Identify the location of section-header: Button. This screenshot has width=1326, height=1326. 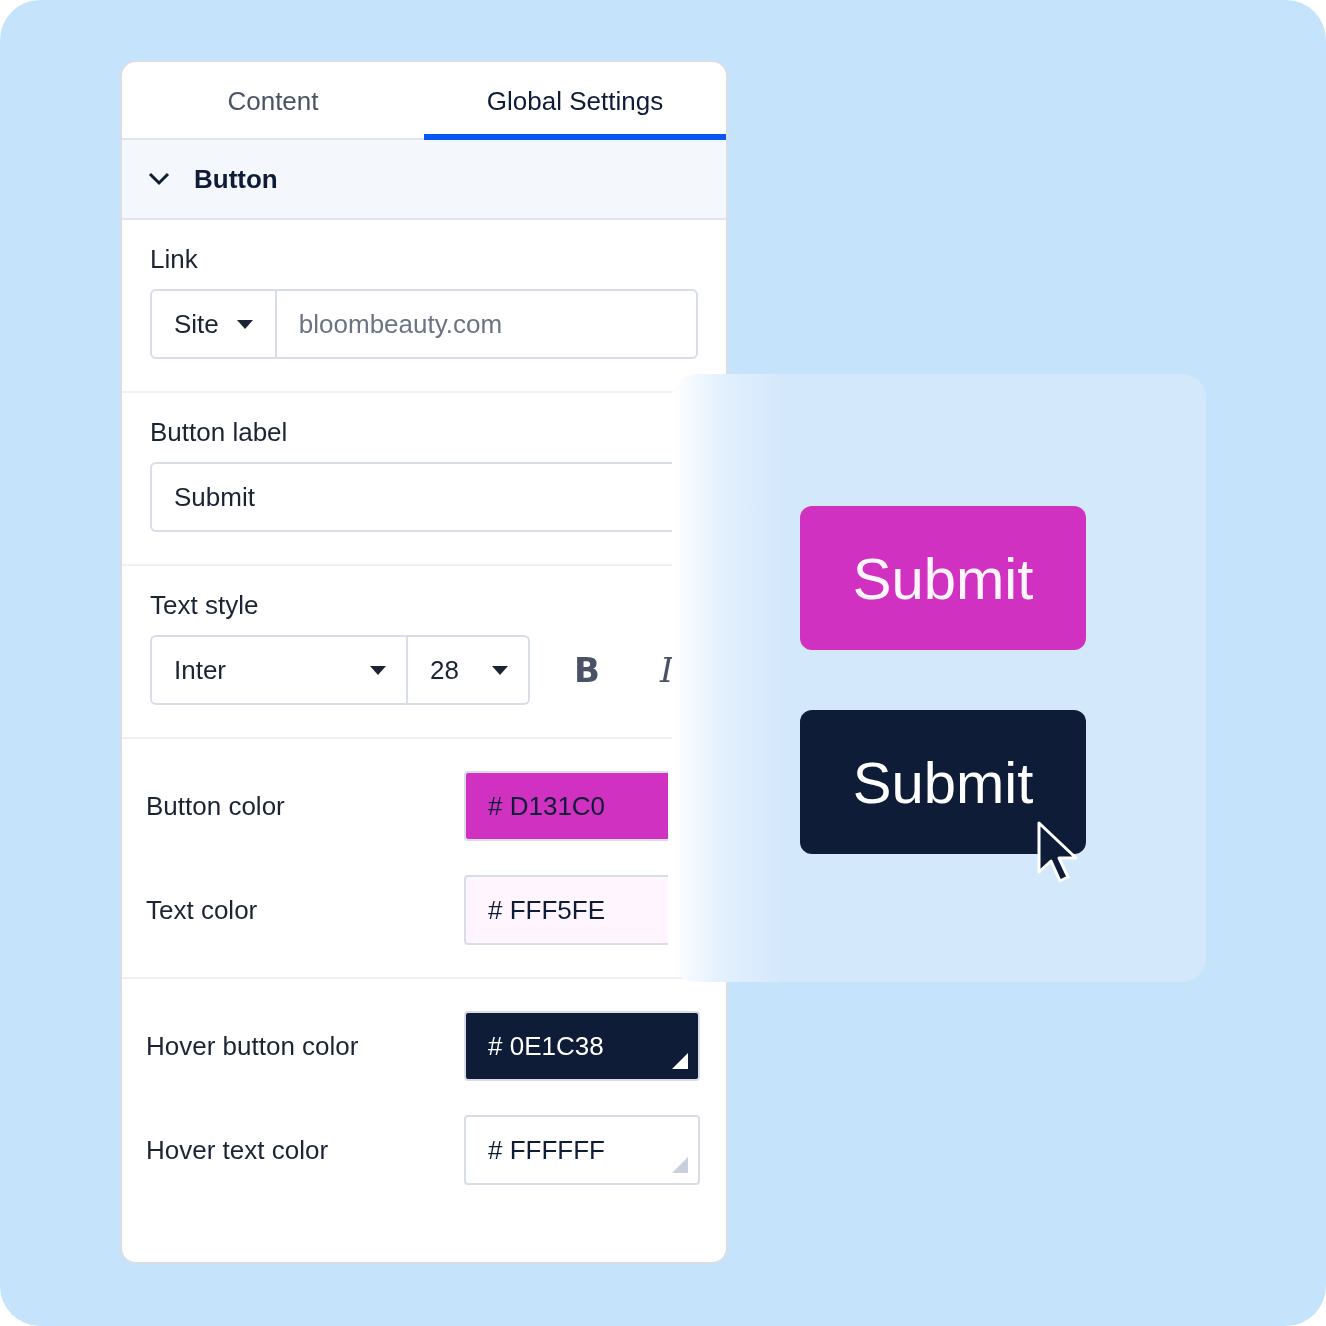
(424, 180).